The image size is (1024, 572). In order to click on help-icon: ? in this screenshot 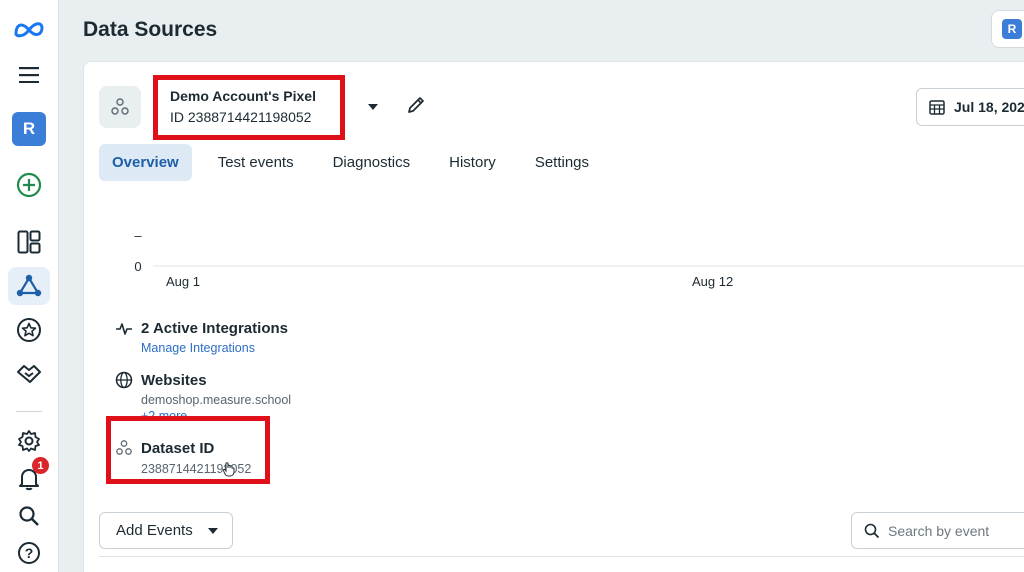, I will do `click(29, 553)`.